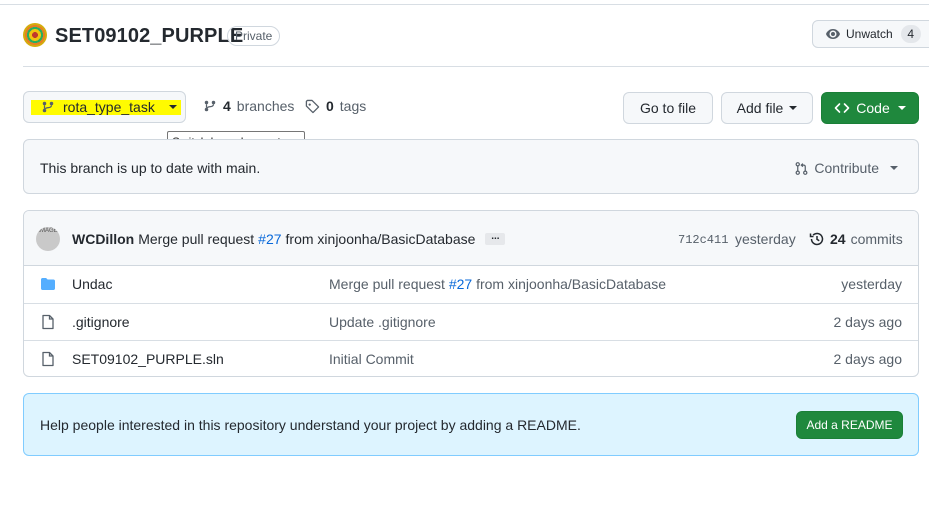 This screenshot has width=929, height=511. What do you see at coordinates (849, 425) in the screenshot?
I see `add-readme-button: Add a README` at bounding box center [849, 425].